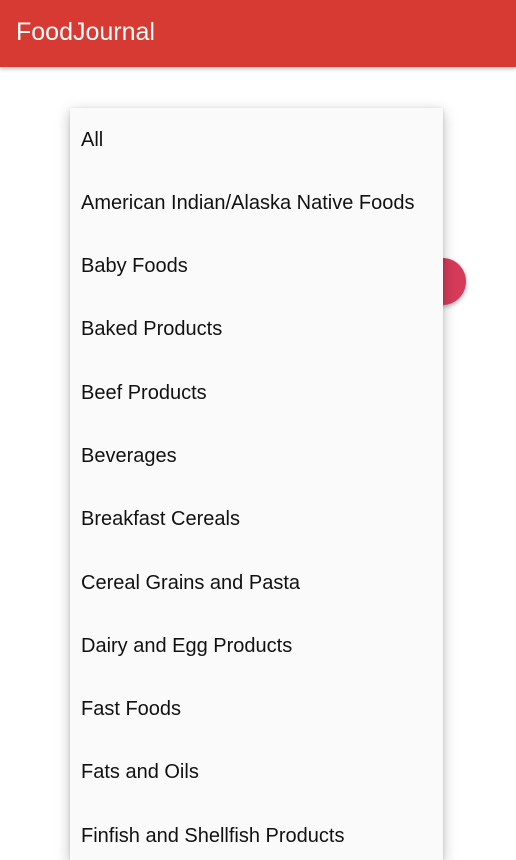  Describe the element at coordinates (256, 708) in the screenshot. I see `dropdown-option-fast-foods: Fast Foods` at that location.